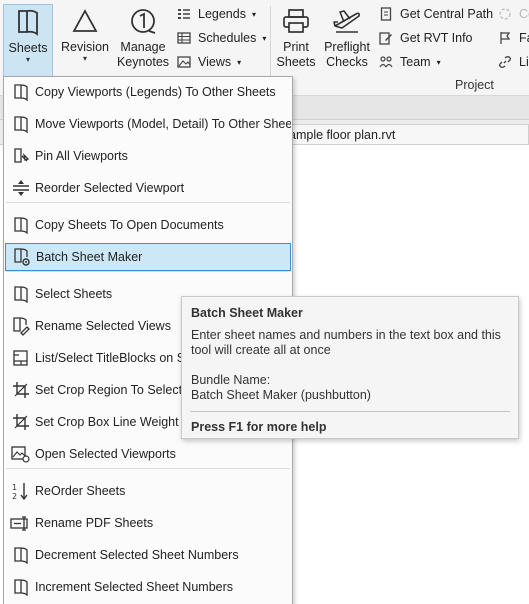 The height and width of the screenshot is (604, 529). I want to click on tooltip-title: Batch Sheet Maker, so click(247, 313).